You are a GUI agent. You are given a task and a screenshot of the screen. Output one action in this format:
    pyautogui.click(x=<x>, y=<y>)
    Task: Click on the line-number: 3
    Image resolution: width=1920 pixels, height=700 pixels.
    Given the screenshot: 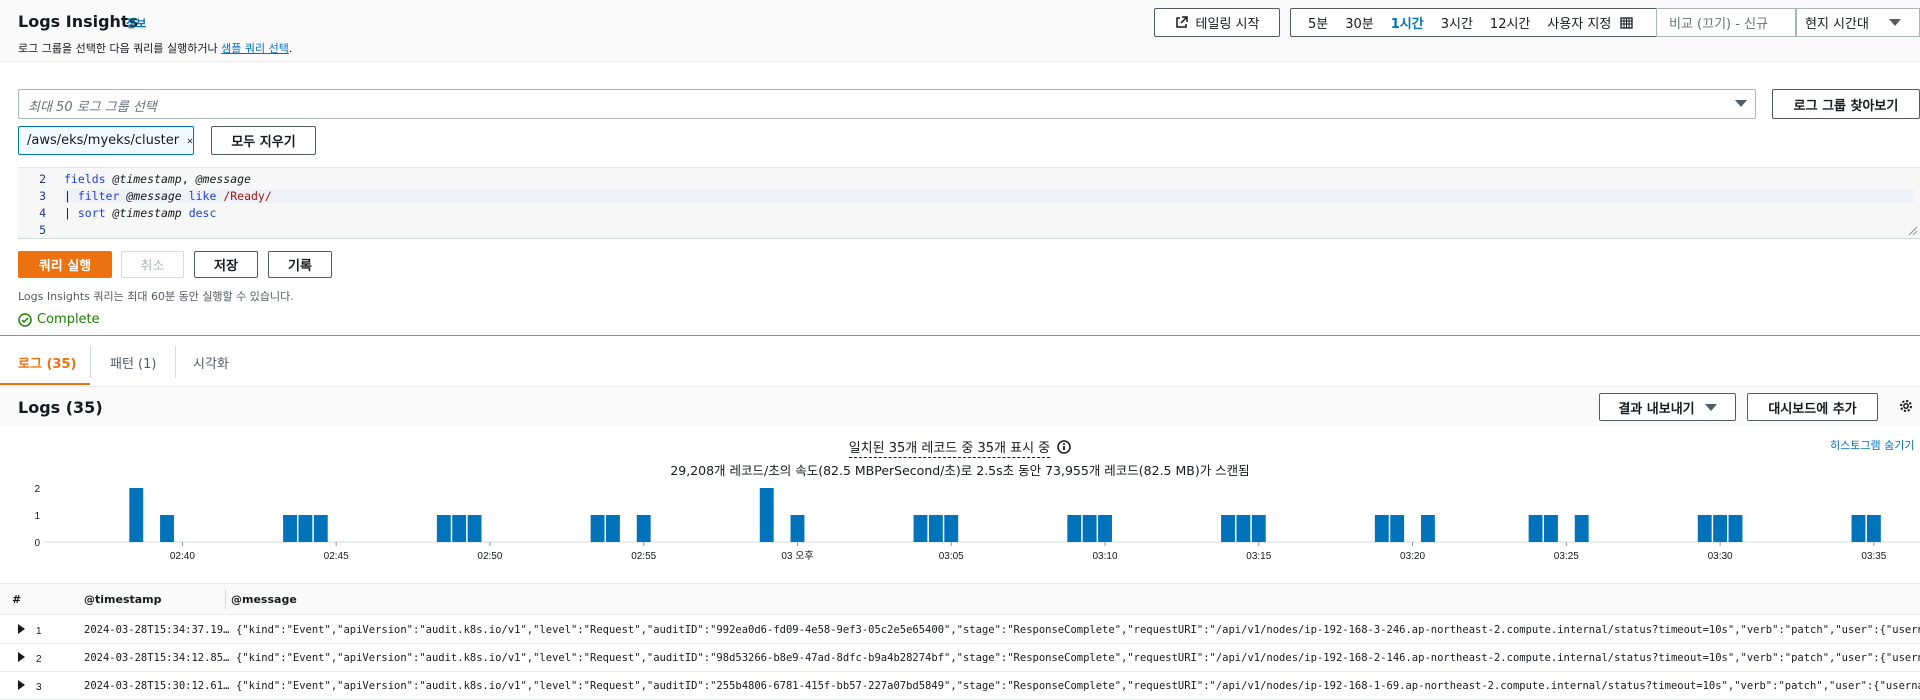 What is the action you would take?
    pyautogui.click(x=42, y=196)
    